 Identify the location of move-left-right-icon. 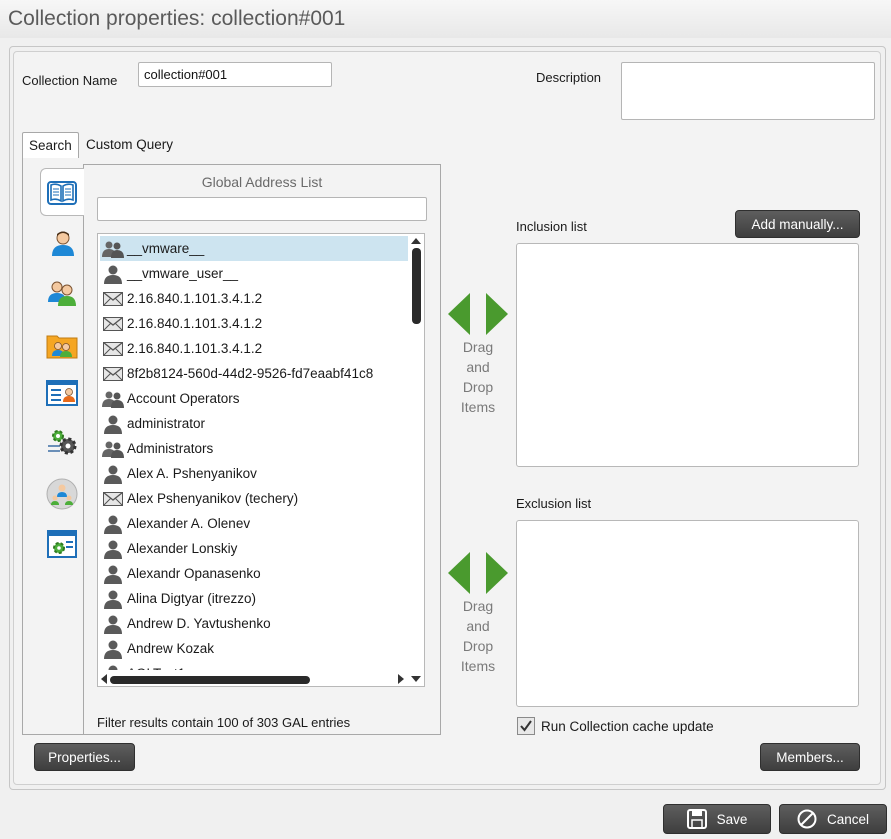
(478, 314).